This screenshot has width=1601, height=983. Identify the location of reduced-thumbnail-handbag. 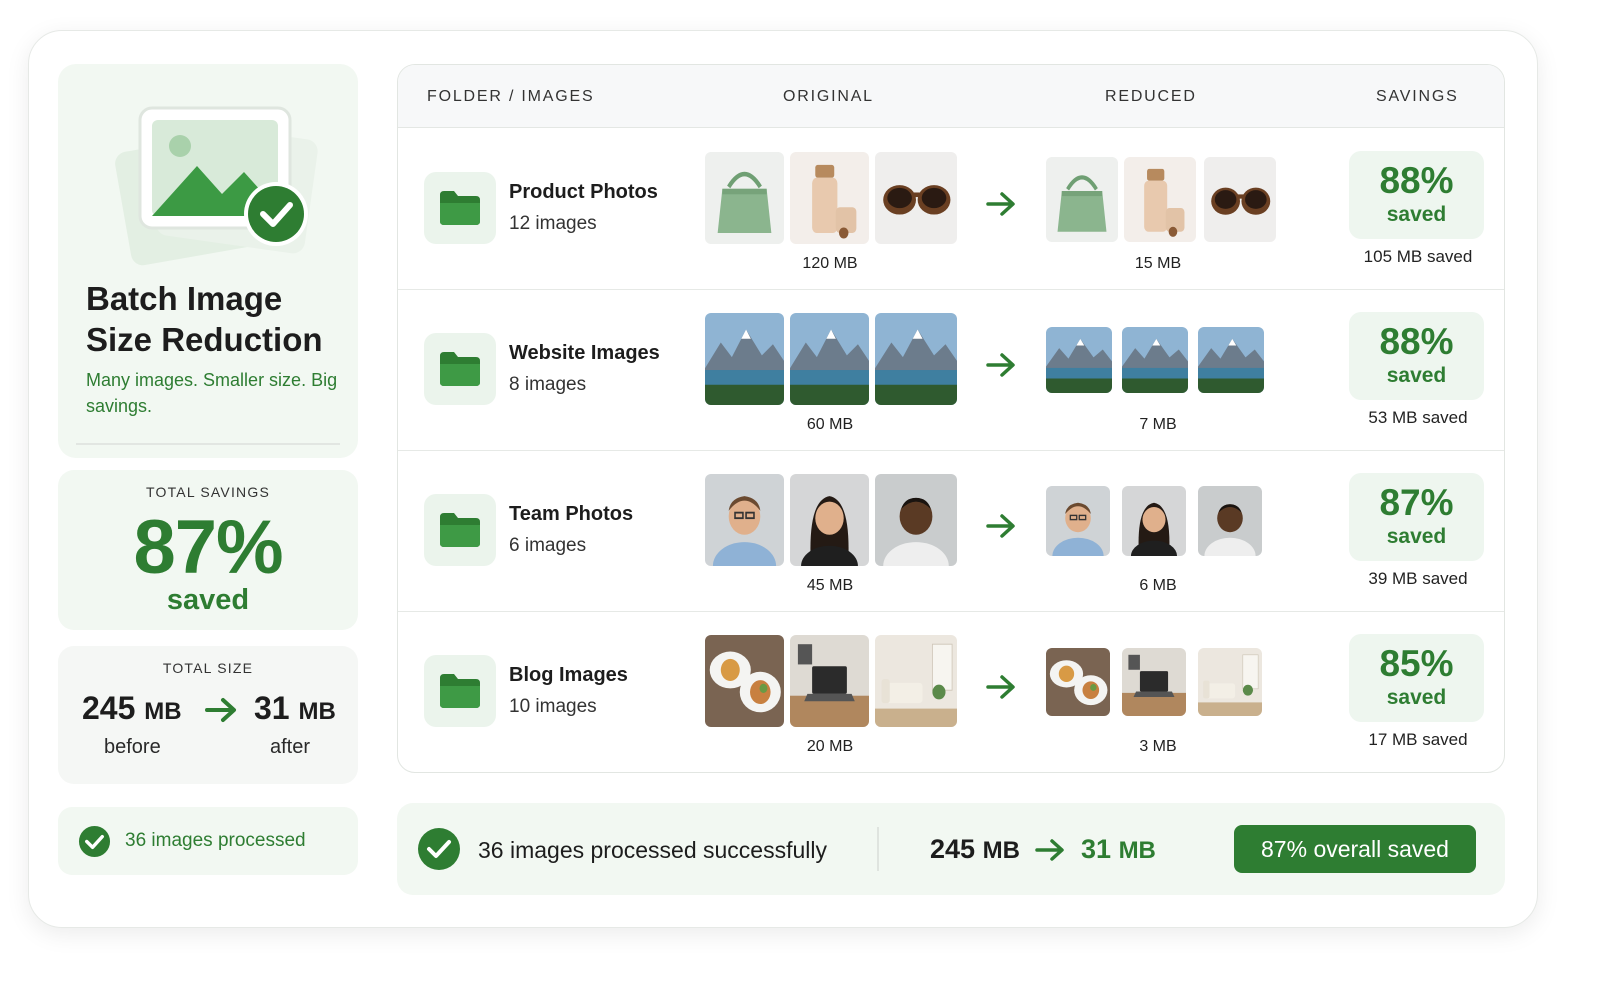
(1082, 199).